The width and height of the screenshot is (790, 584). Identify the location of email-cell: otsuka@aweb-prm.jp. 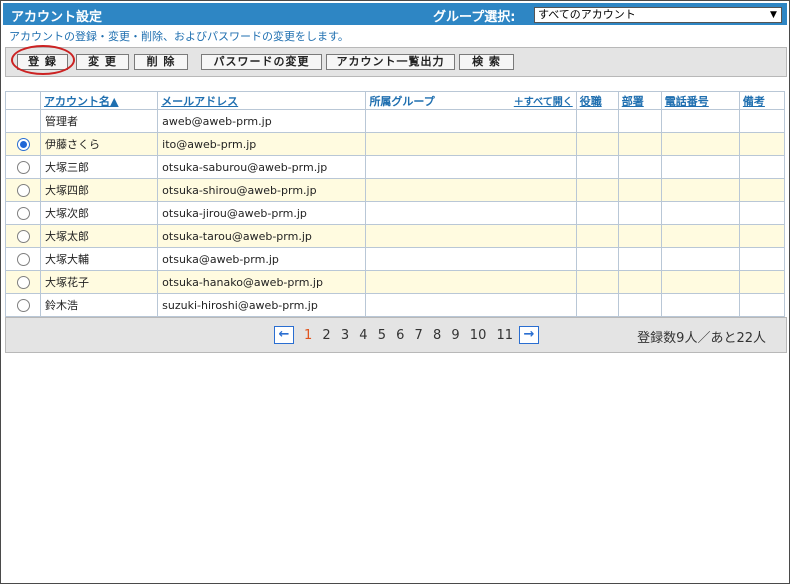
(262, 259).